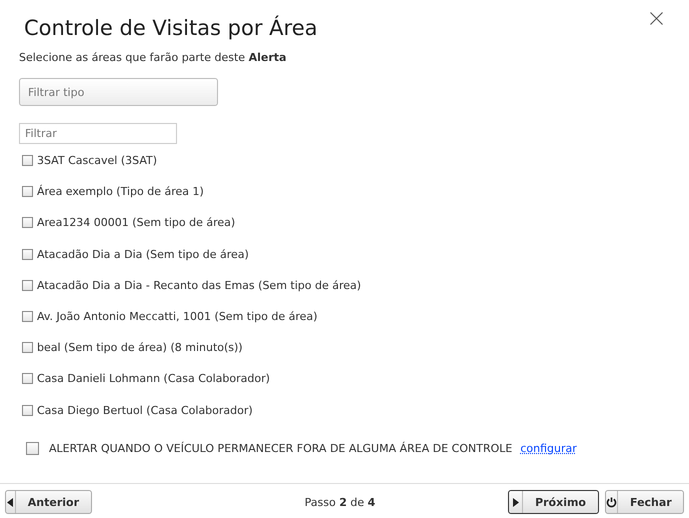 The image size is (689, 518). Describe the element at coordinates (548, 448) in the screenshot. I see `configure-link: configurar` at that location.